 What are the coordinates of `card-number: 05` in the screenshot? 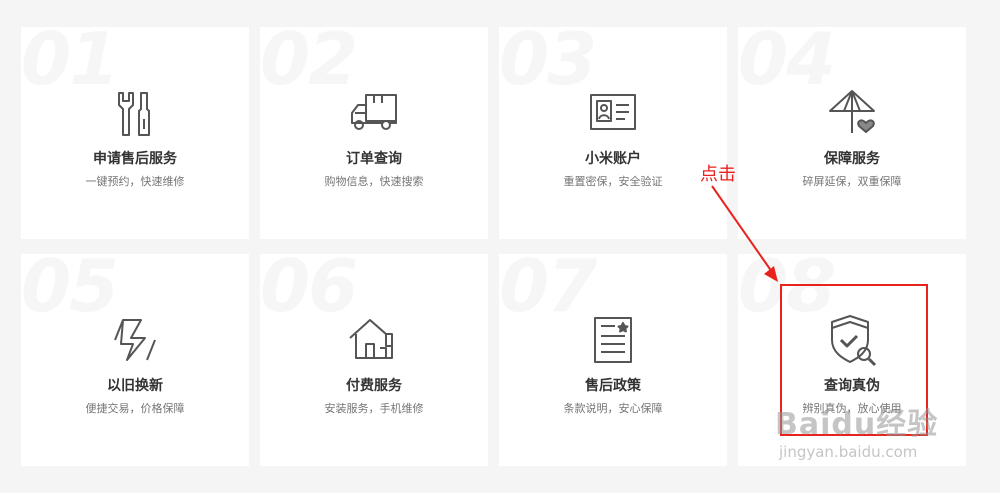 It's located at (70, 291).